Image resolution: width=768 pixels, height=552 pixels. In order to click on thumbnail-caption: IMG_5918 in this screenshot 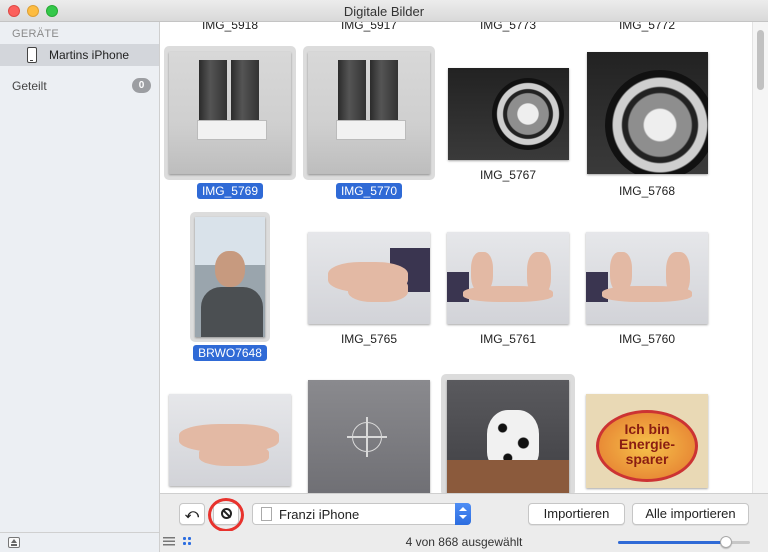, I will do `click(230, 27)`.